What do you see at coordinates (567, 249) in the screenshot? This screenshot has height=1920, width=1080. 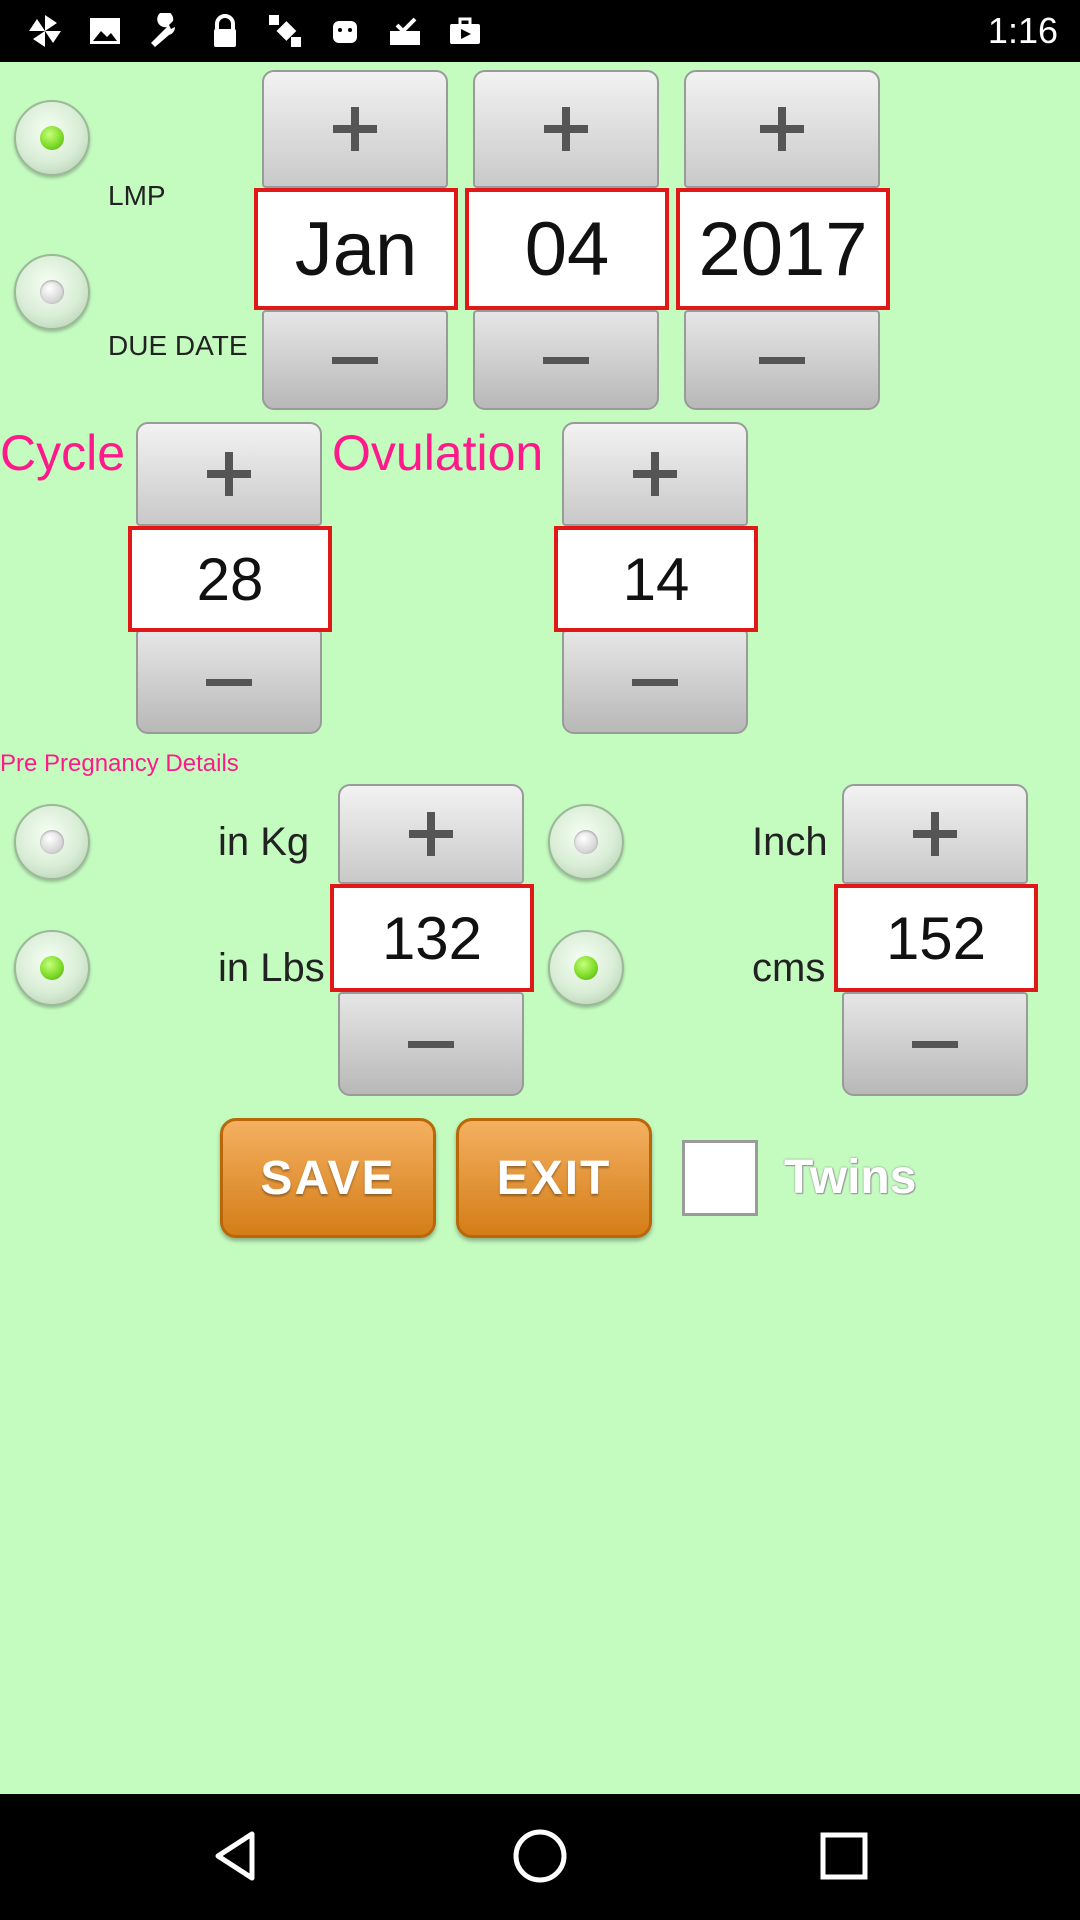 I see `day-value: 04` at bounding box center [567, 249].